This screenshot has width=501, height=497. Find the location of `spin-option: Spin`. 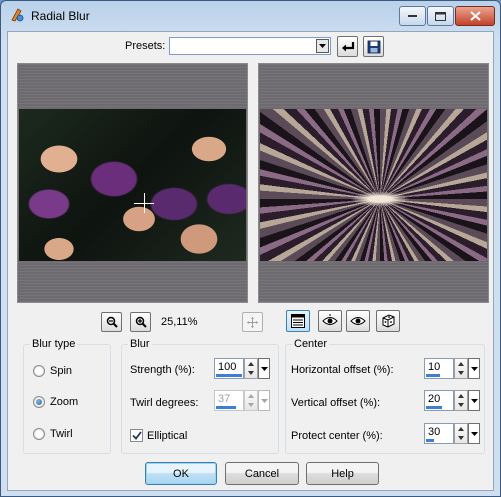

spin-option: Spin is located at coordinates (52, 371).